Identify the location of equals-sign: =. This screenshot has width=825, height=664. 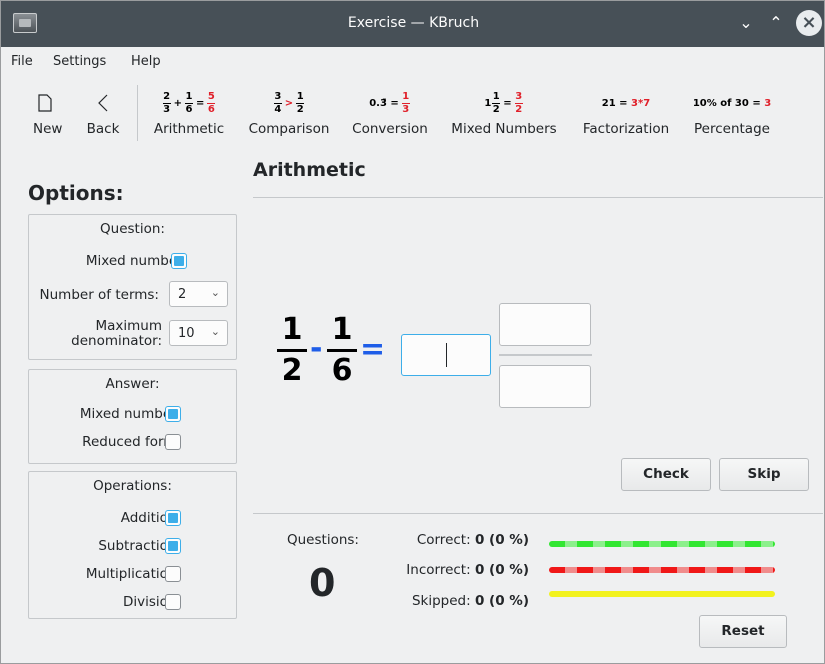
(373, 349).